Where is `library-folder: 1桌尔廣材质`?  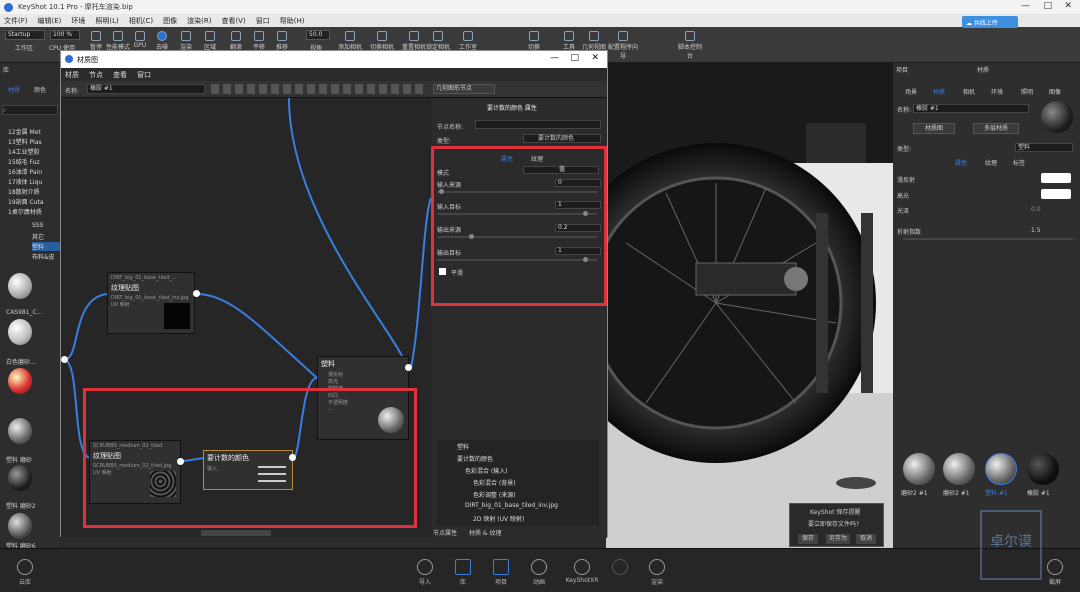 library-folder: 1桌尔廣材质 is located at coordinates (25, 211).